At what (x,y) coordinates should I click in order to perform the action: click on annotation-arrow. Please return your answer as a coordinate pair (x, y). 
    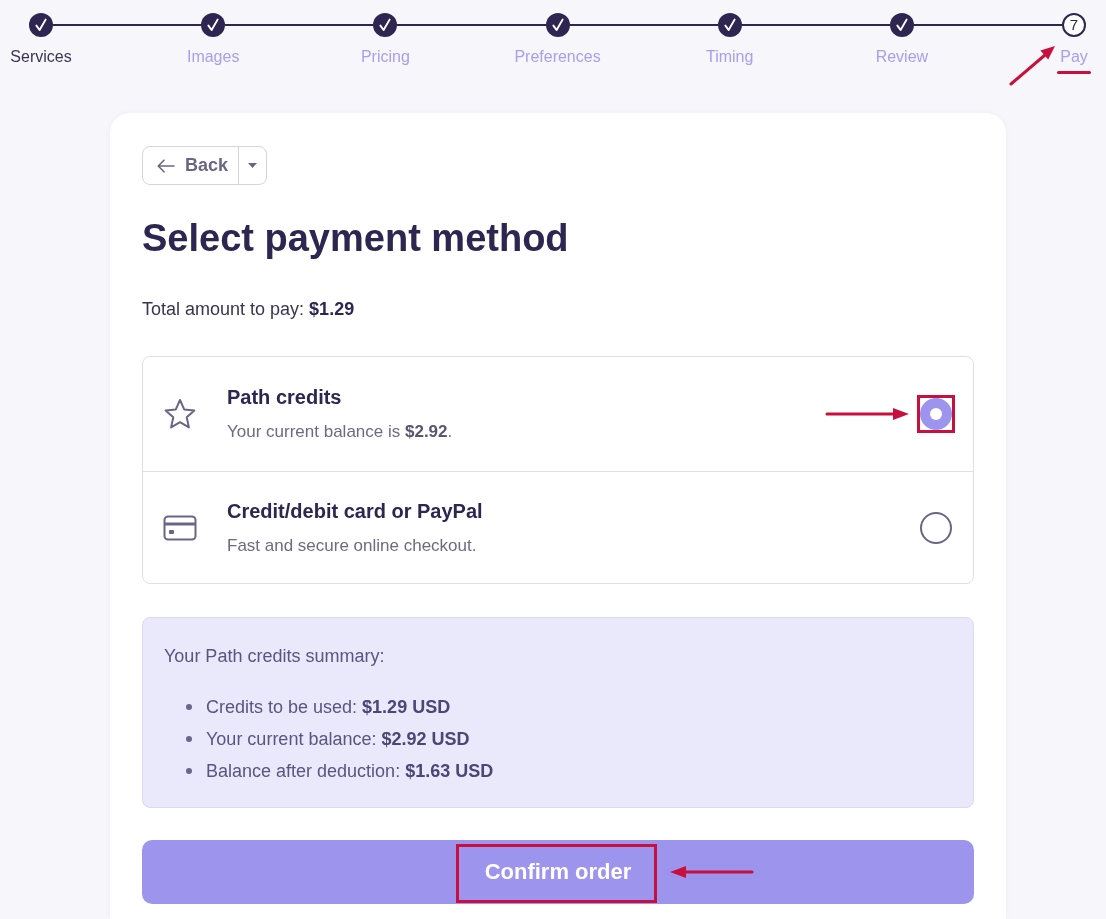
    Looking at the image, I should click on (1033, 65).